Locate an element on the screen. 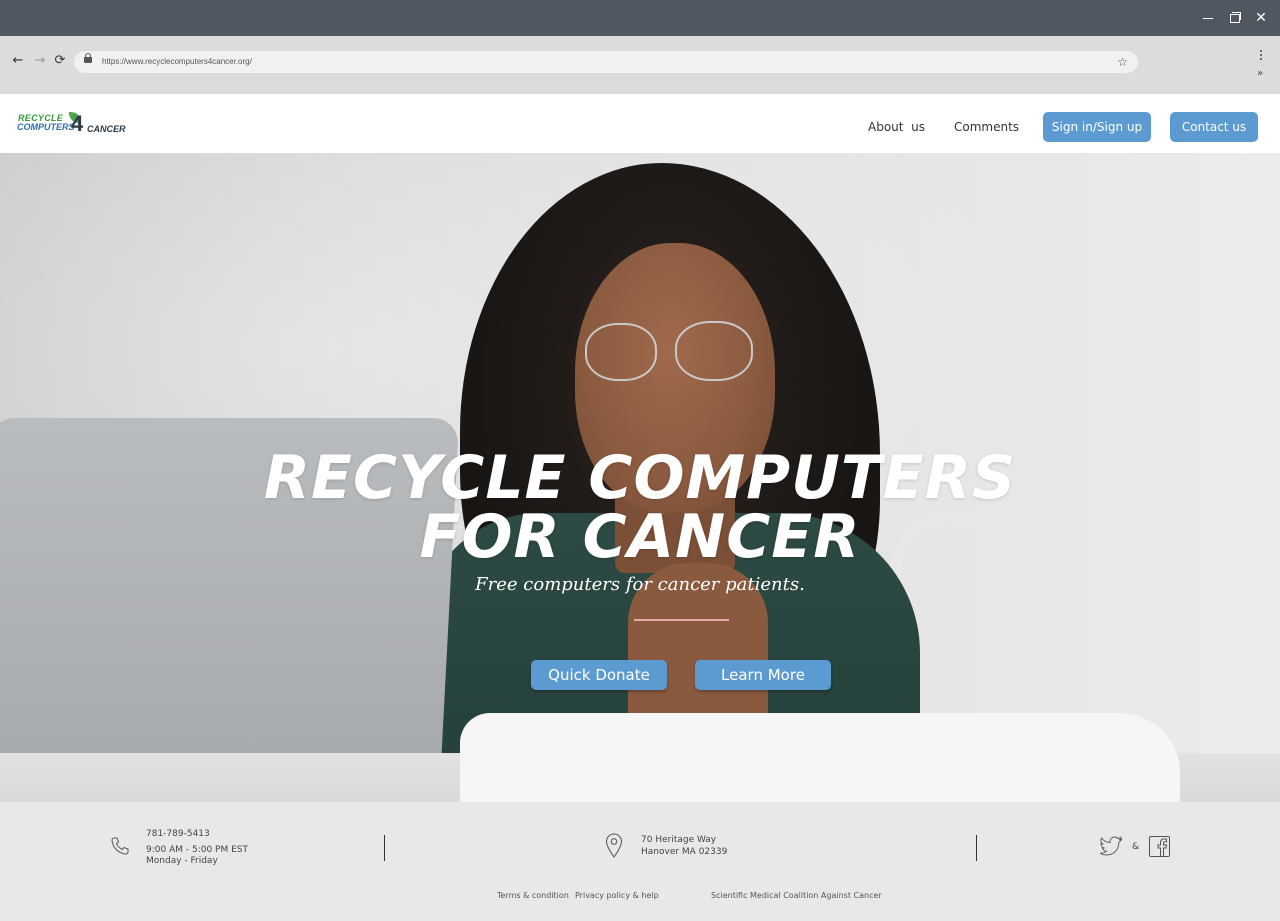 The width and height of the screenshot is (1280, 921). url-text: https://www.recyclecomputers4cancer.org/ is located at coordinates (177, 62).